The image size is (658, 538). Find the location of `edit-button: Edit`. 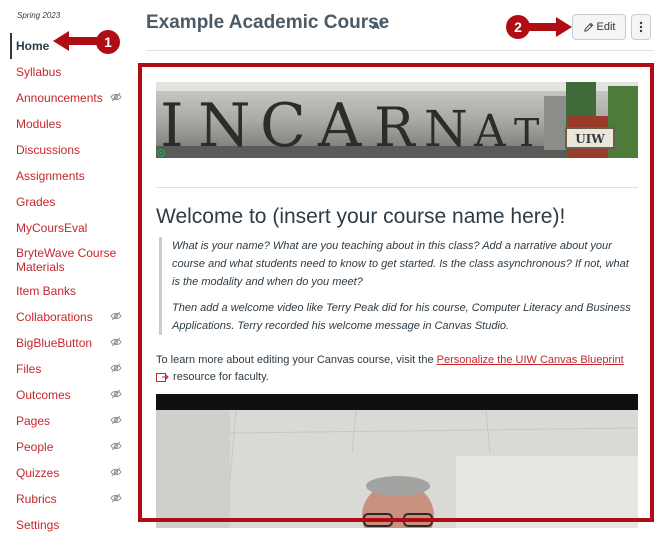

edit-button: Edit is located at coordinates (599, 27).